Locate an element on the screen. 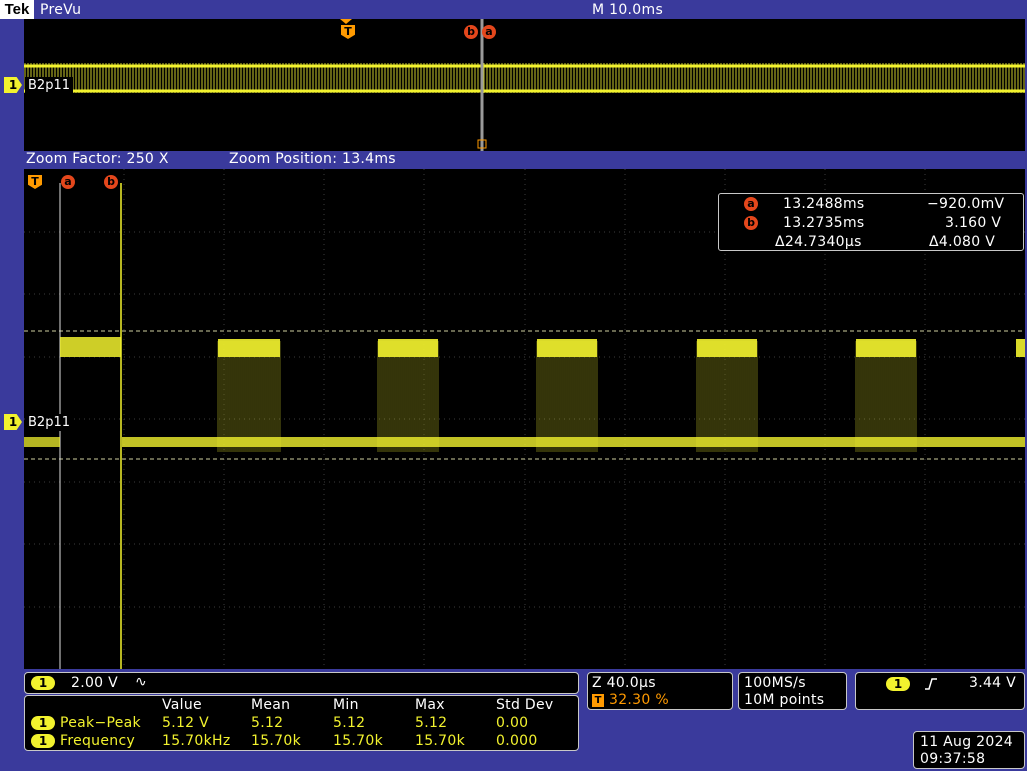  trigger-panel: 1 3.44 V is located at coordinates (940, 691).